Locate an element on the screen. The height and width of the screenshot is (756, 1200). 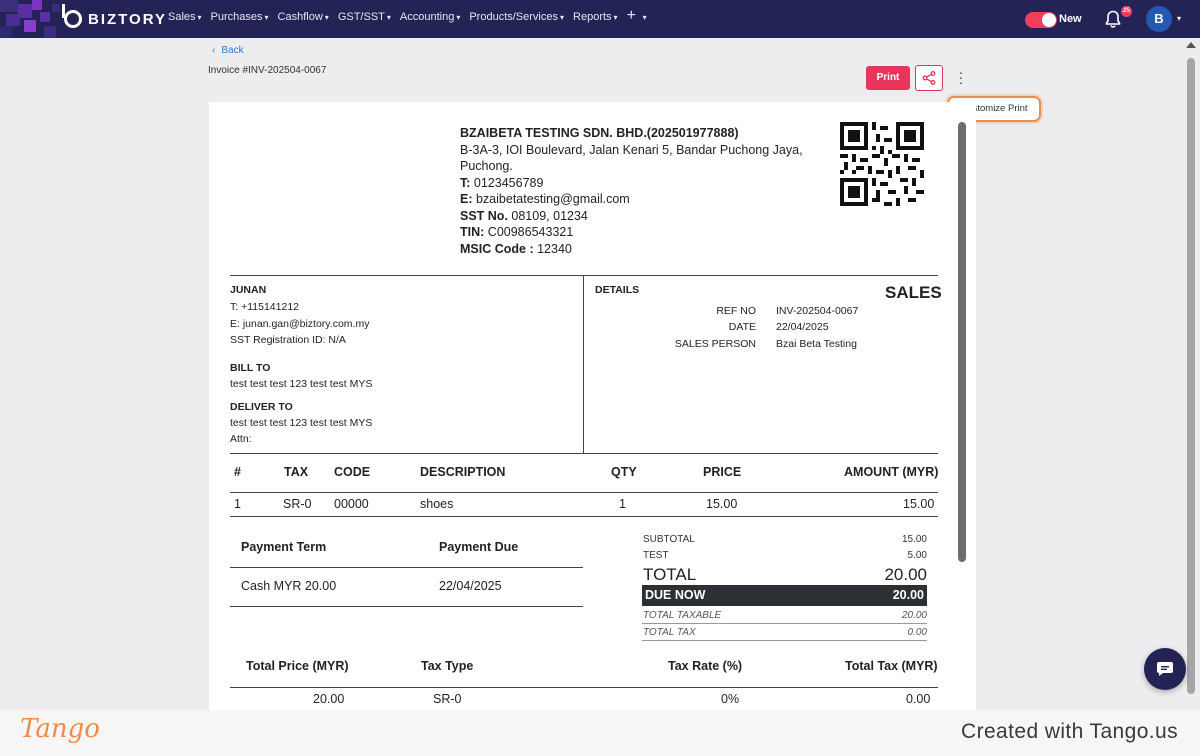
detail-value-date: 22/04/2025 is located at coordinates (802, 327).